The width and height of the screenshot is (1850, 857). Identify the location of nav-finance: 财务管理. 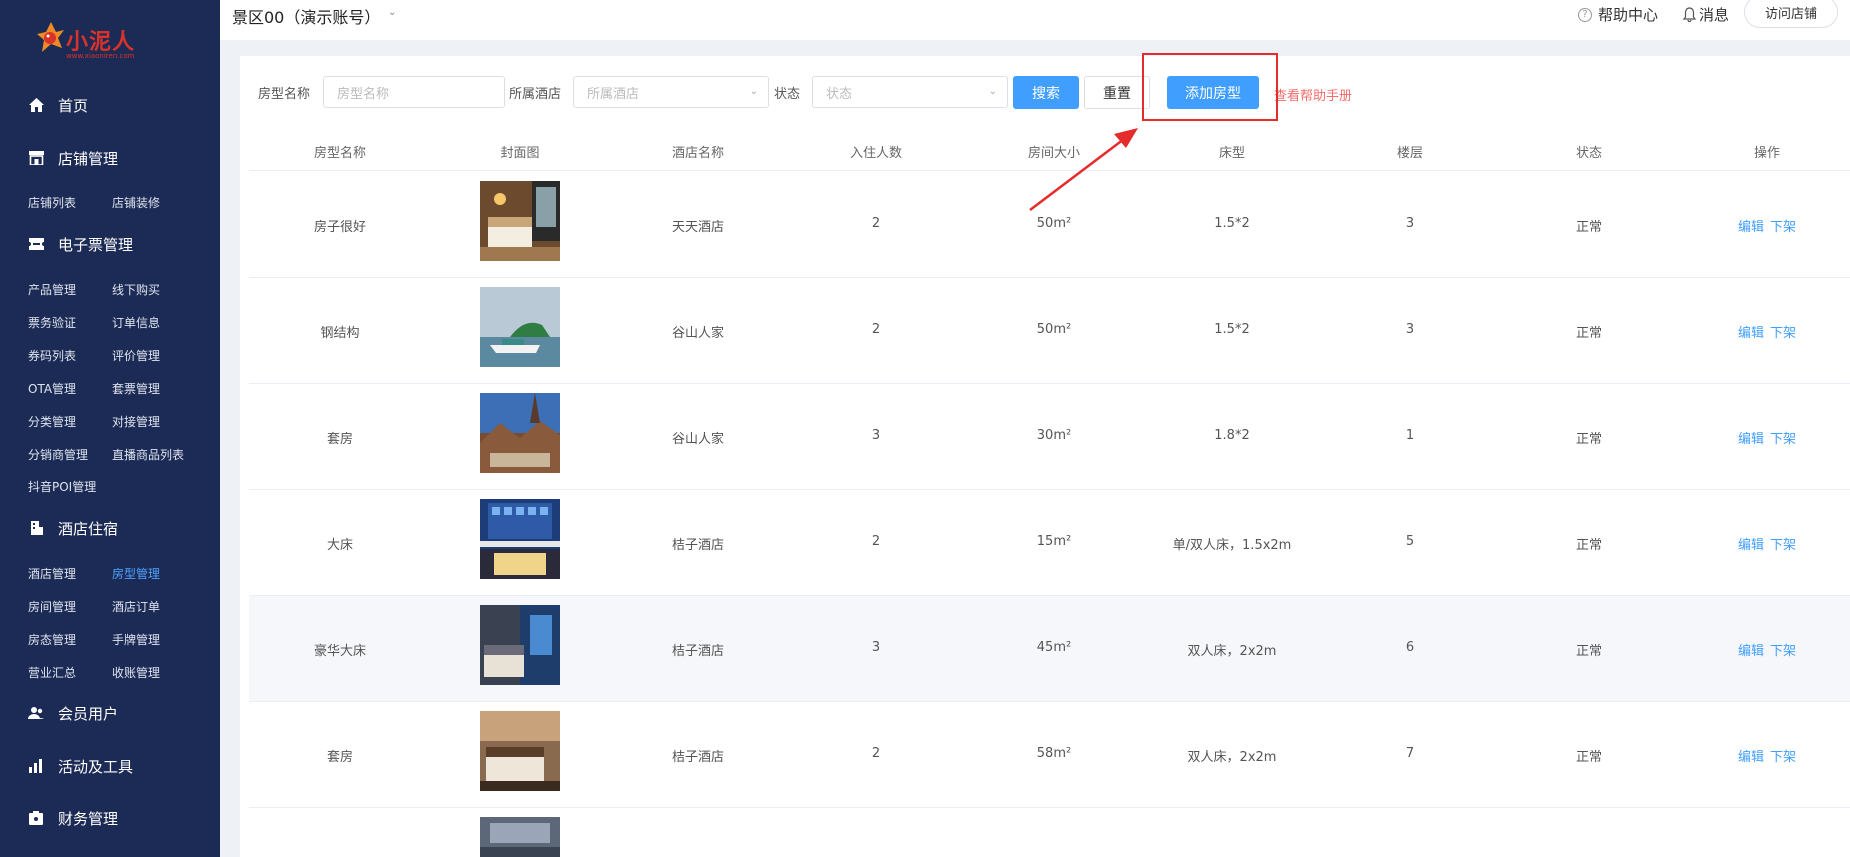
(110, 818).